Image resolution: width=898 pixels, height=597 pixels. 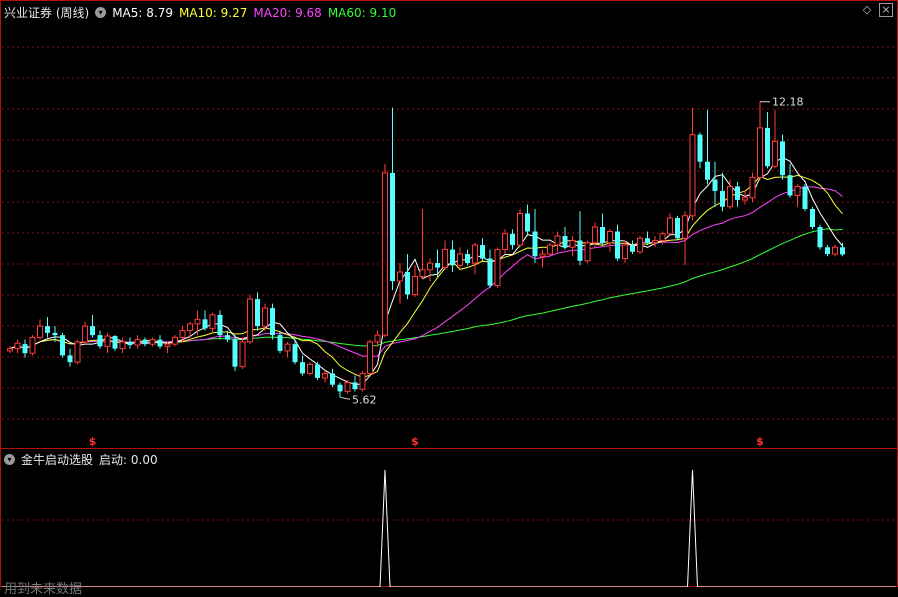 I want to click on ma5-label: MA5: 8.79, so click(x=142, y=12).